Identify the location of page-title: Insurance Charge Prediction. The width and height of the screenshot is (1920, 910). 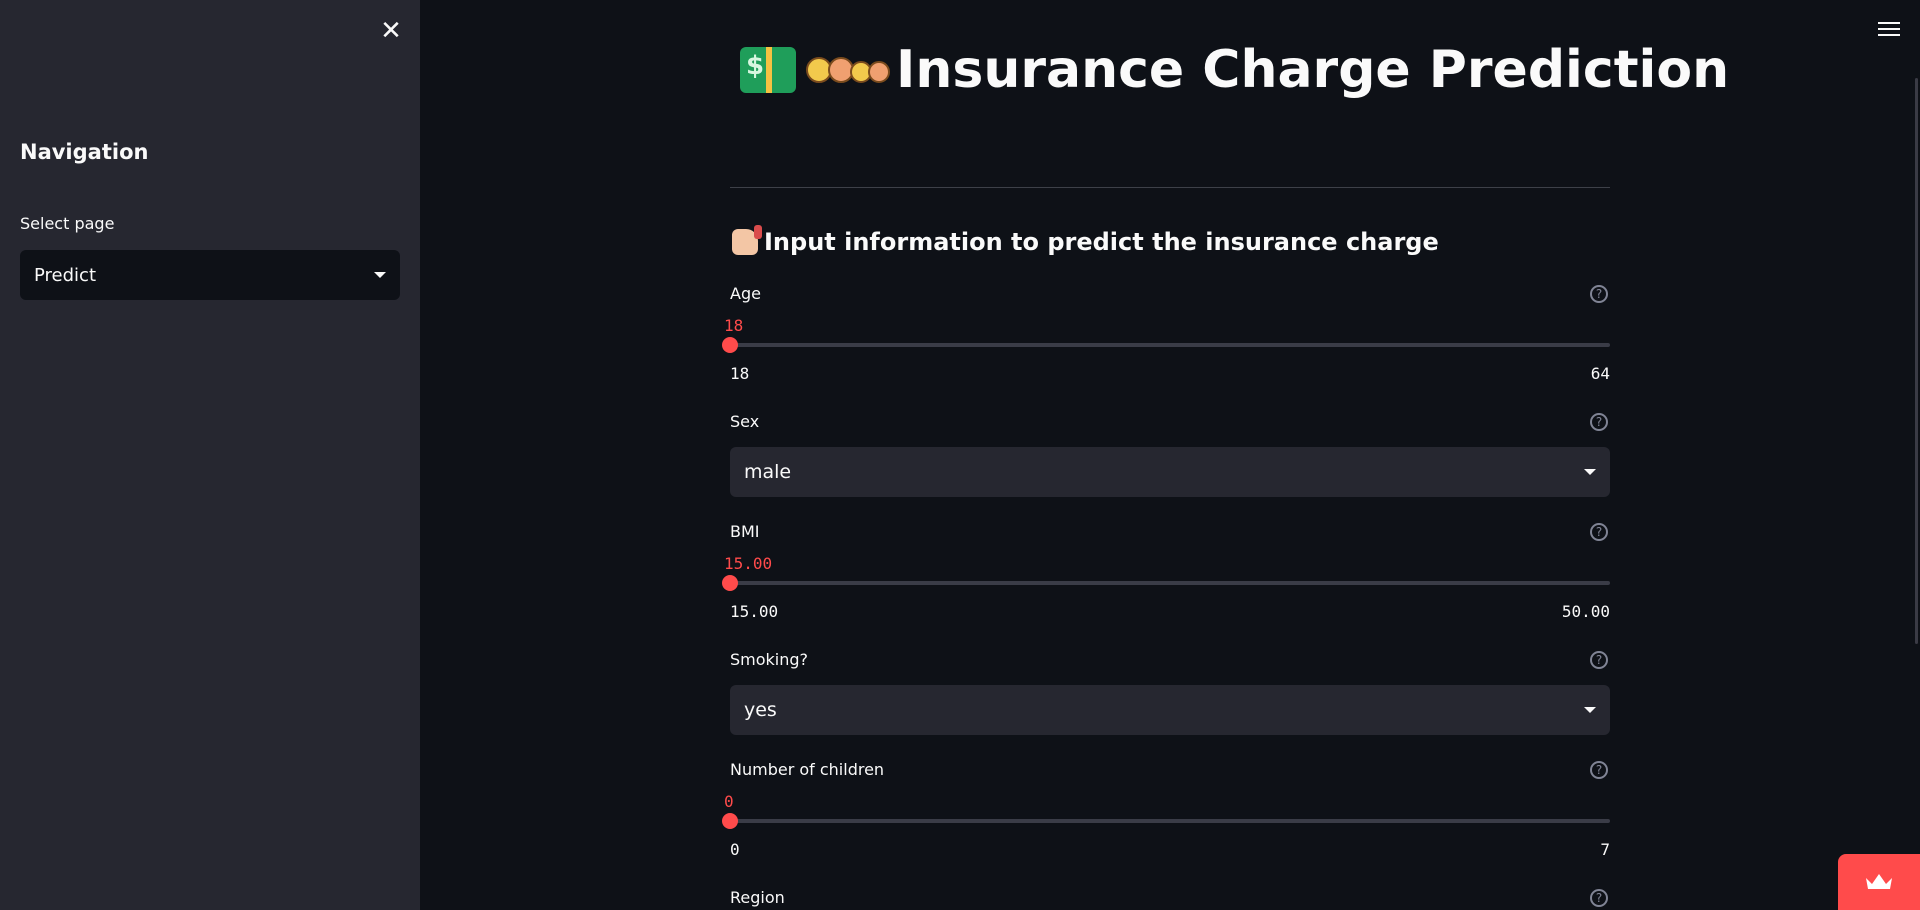
(1234, 70).